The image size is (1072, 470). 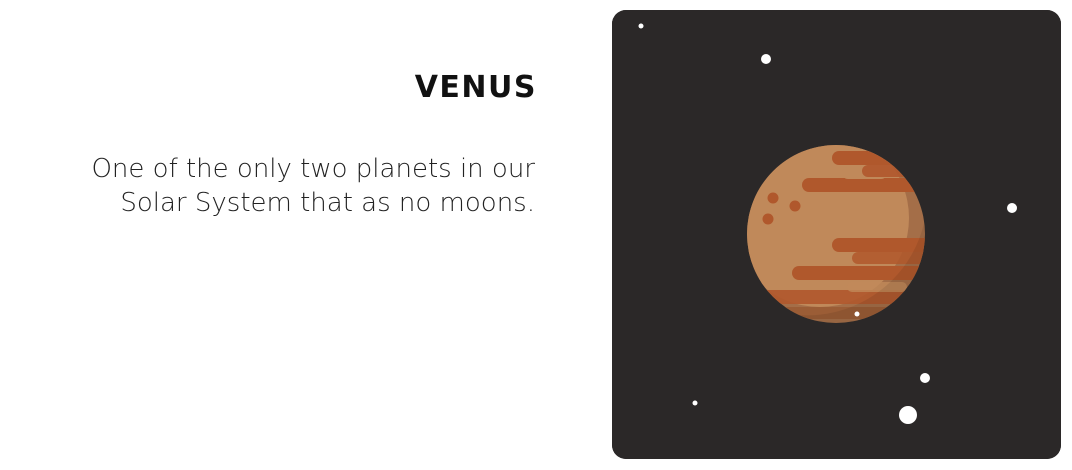 What do you see at coordinates (327, 203) in the screenshot?
I see `description-line-2: Solar System that as no moons.` at bounding box center [327, 203].